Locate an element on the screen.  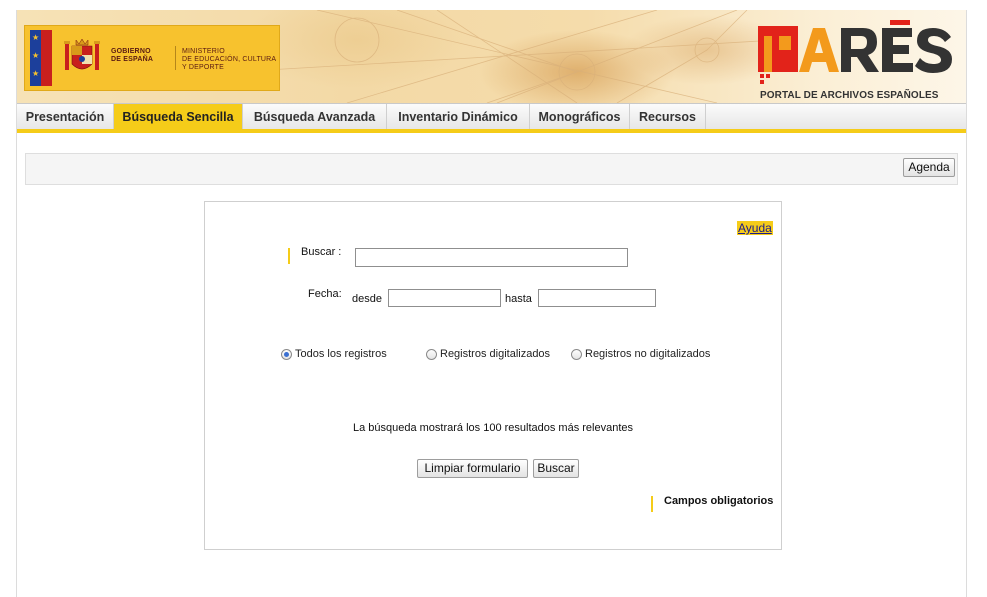
date-from-input is located at coordinates (444, 298).